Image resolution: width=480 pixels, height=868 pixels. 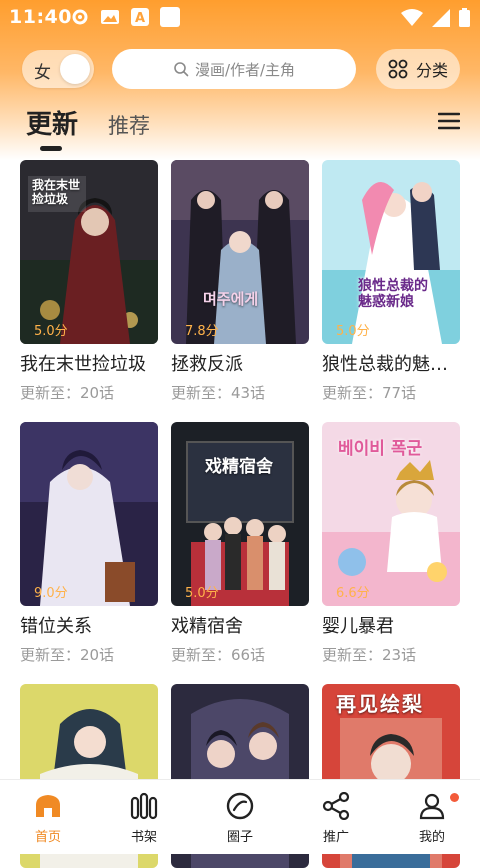 I want to click on score-badge: 7.8分, so click(x=202, y=331).